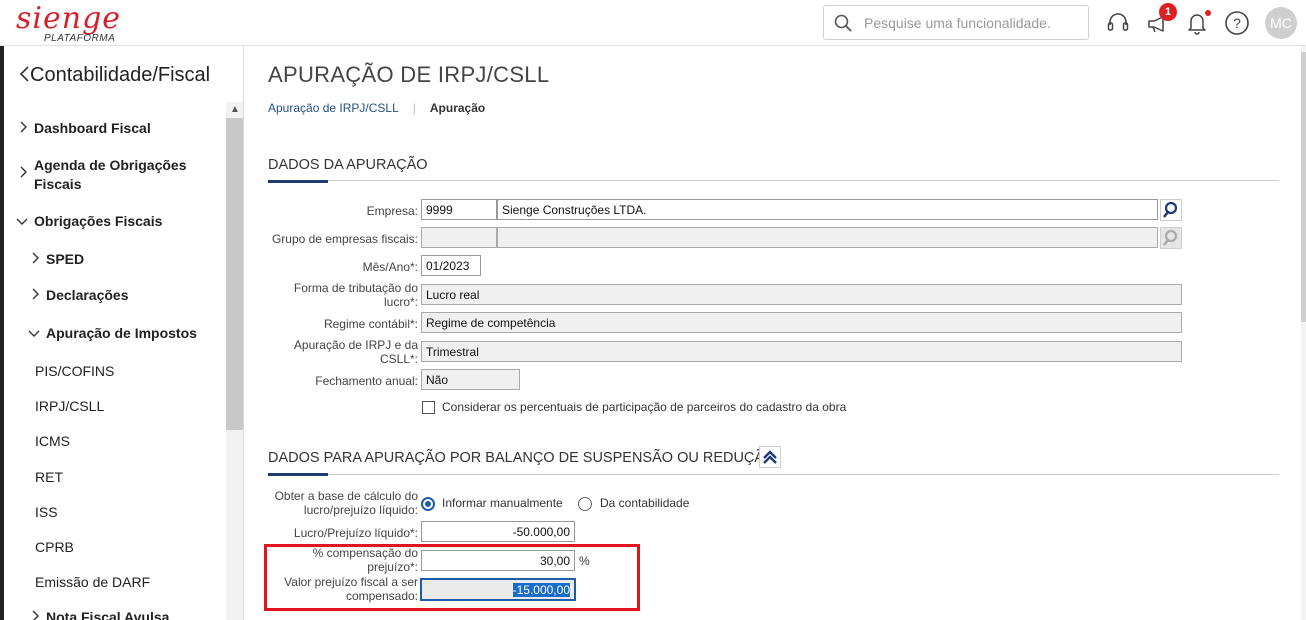  What do you see at coordinates (333, 108) in the screenshot?
I see `breadcrumb-link: Apuração de IRPJ/CSLL` at bounding box center [333, 108].